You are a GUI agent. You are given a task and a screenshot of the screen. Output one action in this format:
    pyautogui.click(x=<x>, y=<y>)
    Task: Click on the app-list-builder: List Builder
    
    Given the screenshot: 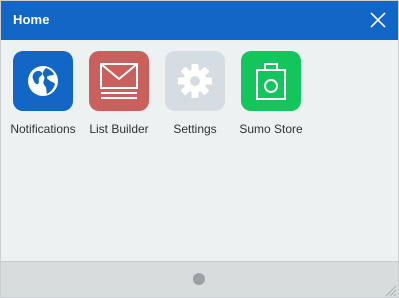 What is the action you would take?
    pyautogui.click(x=119, y=101)
    